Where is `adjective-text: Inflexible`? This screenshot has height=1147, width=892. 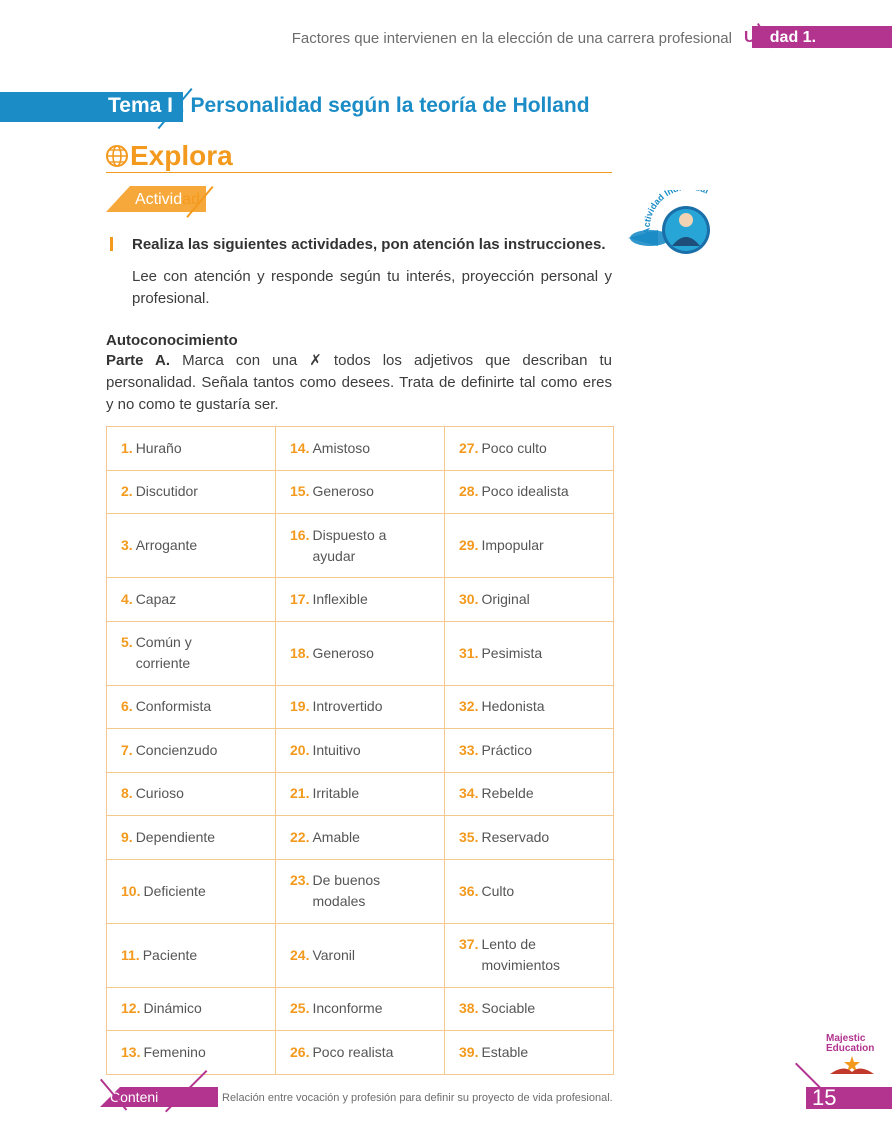
adjective-text: Inflexible is located at coordinates (340, 598).